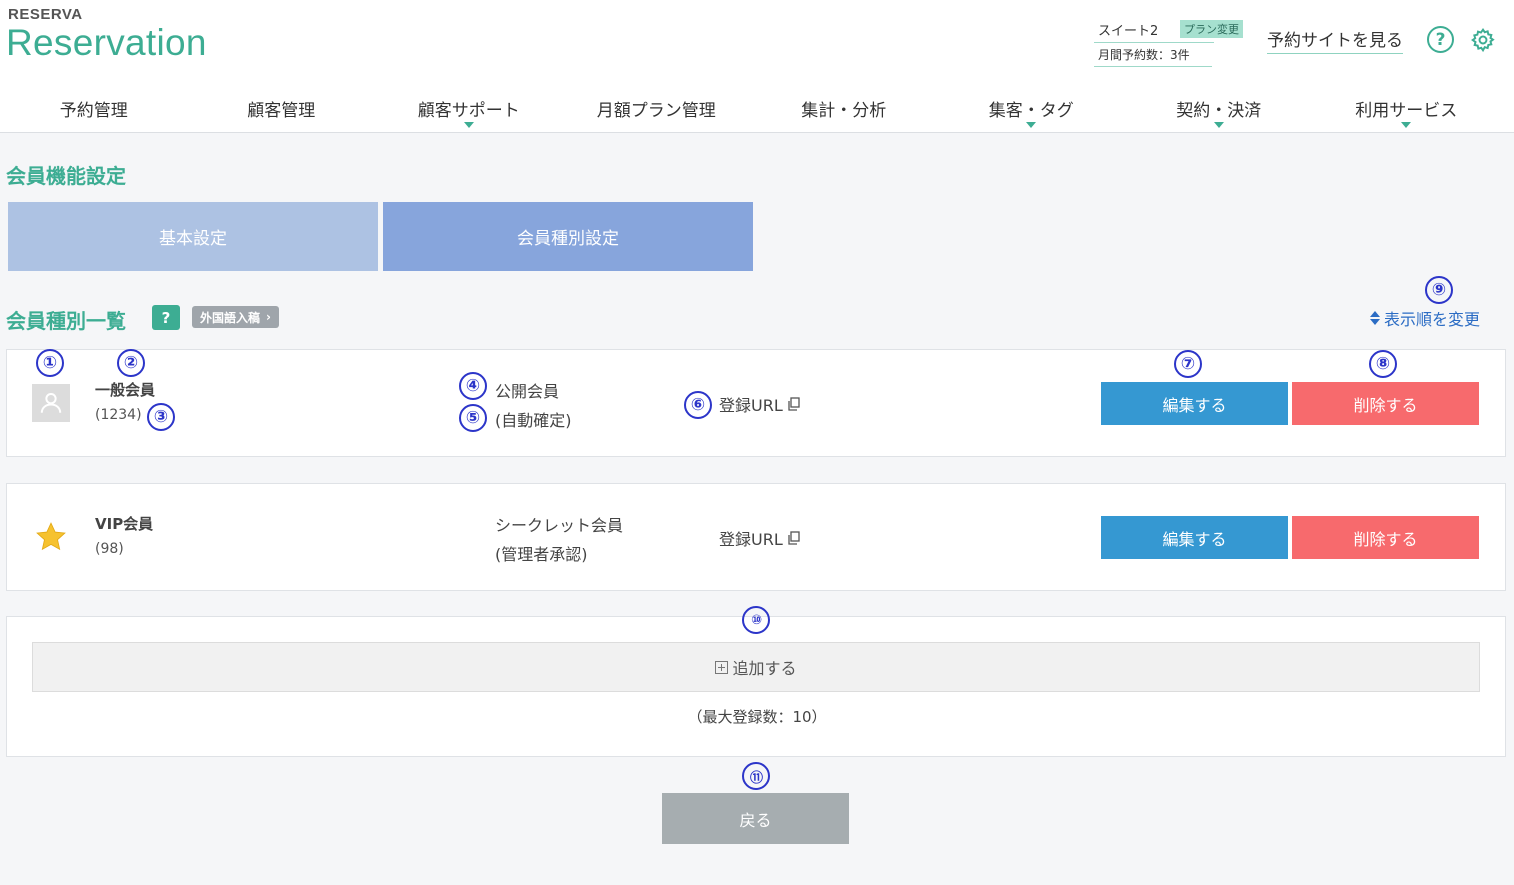 The height and width of the screenshot is (885, 1514). I want to click on member-type: シークレット会員 (管理者承認), so click(559, 540).